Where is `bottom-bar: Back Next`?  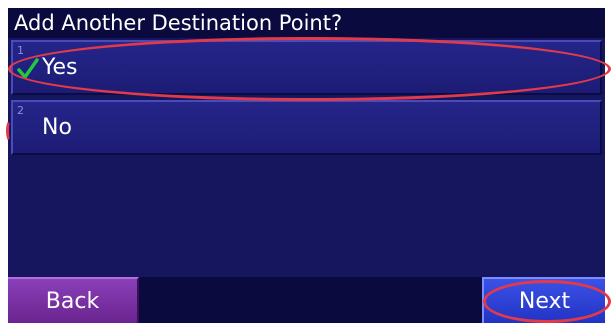
bottom-bar: Back Next is located at coordinates (306, 300).